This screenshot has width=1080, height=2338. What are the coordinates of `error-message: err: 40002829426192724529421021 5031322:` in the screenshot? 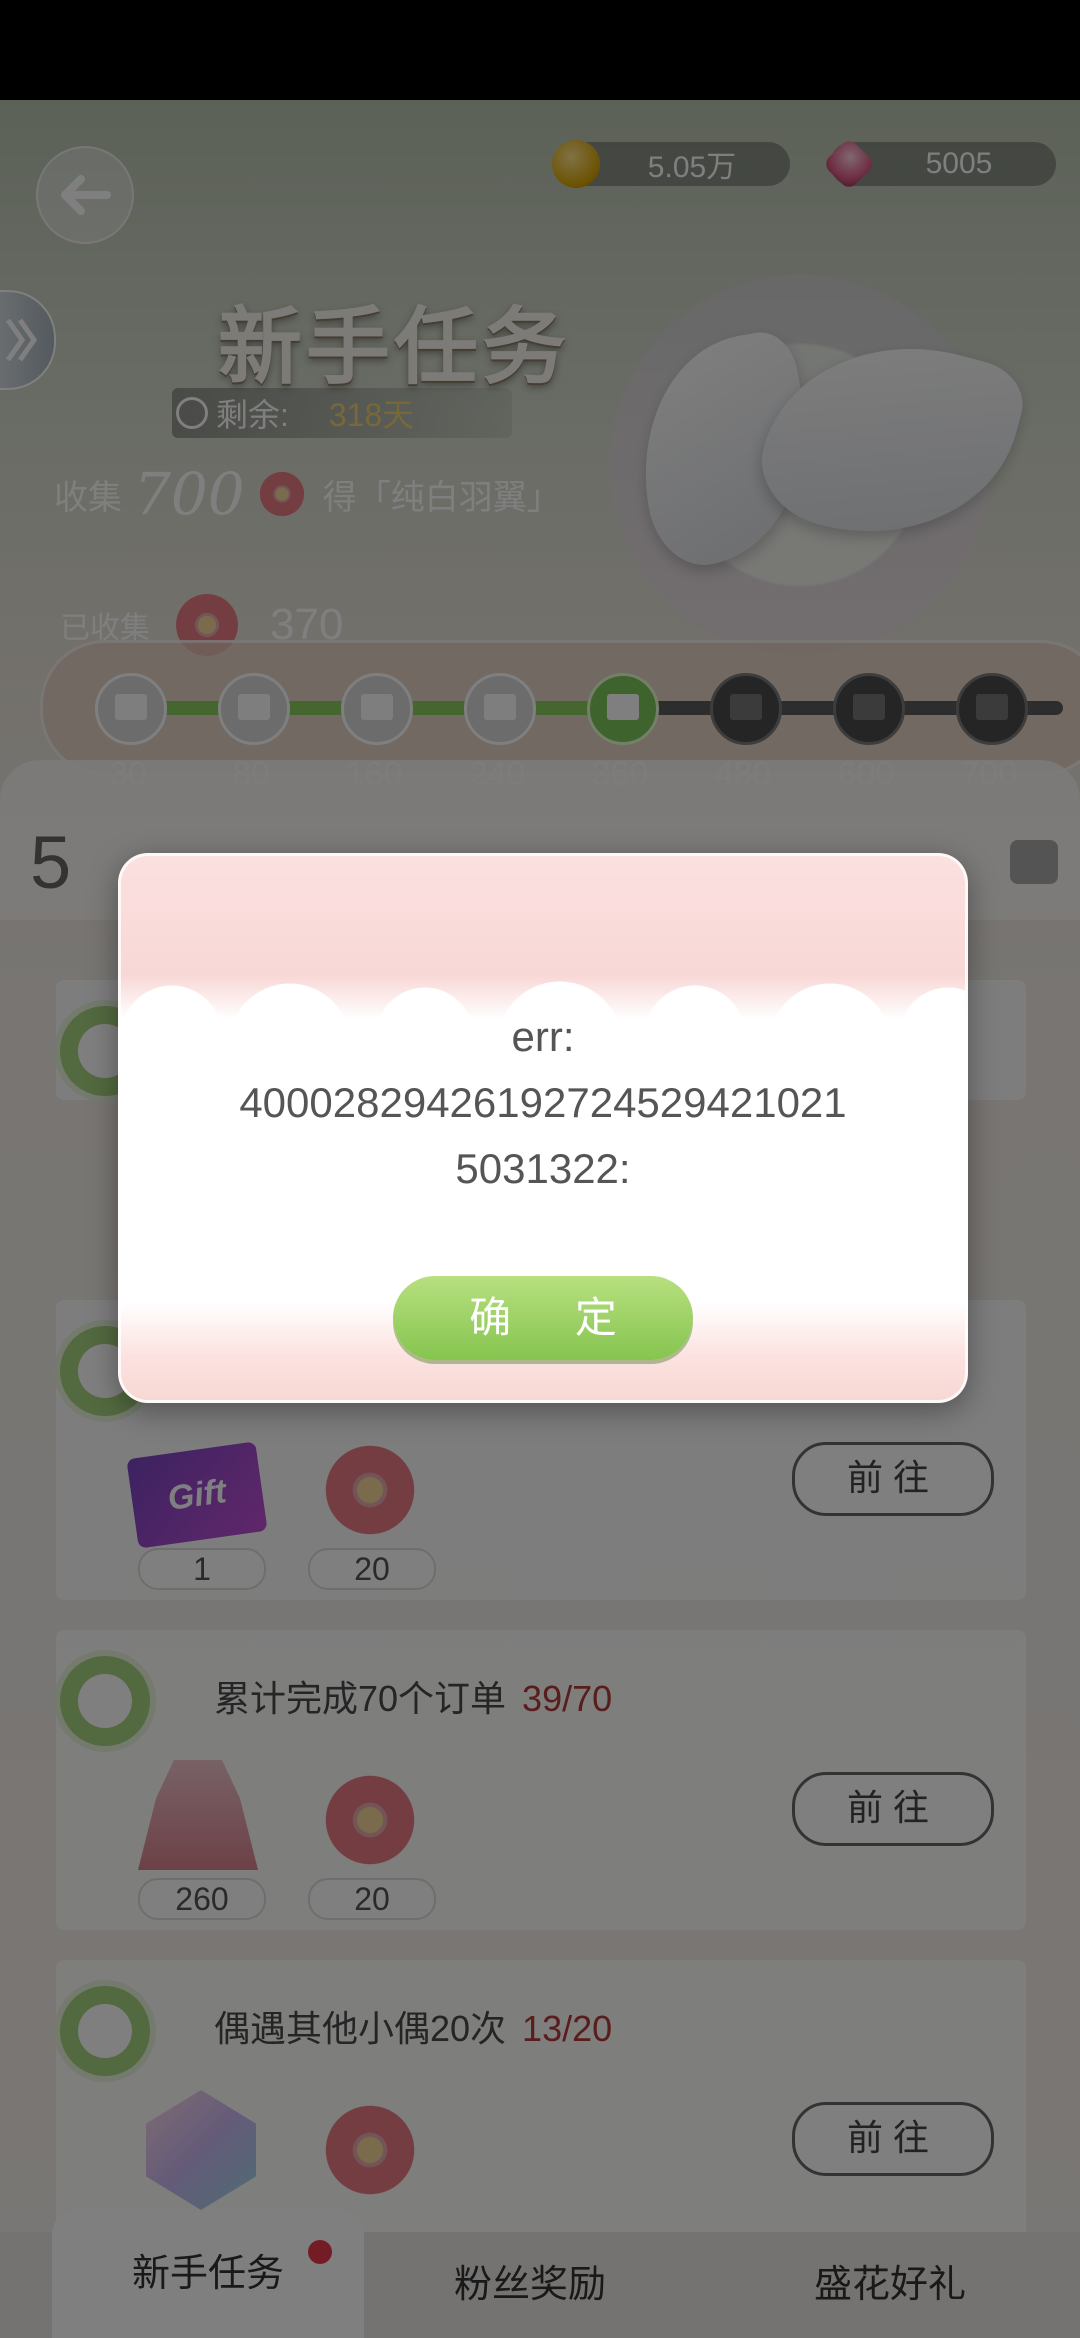 It's located at (543, 1103).